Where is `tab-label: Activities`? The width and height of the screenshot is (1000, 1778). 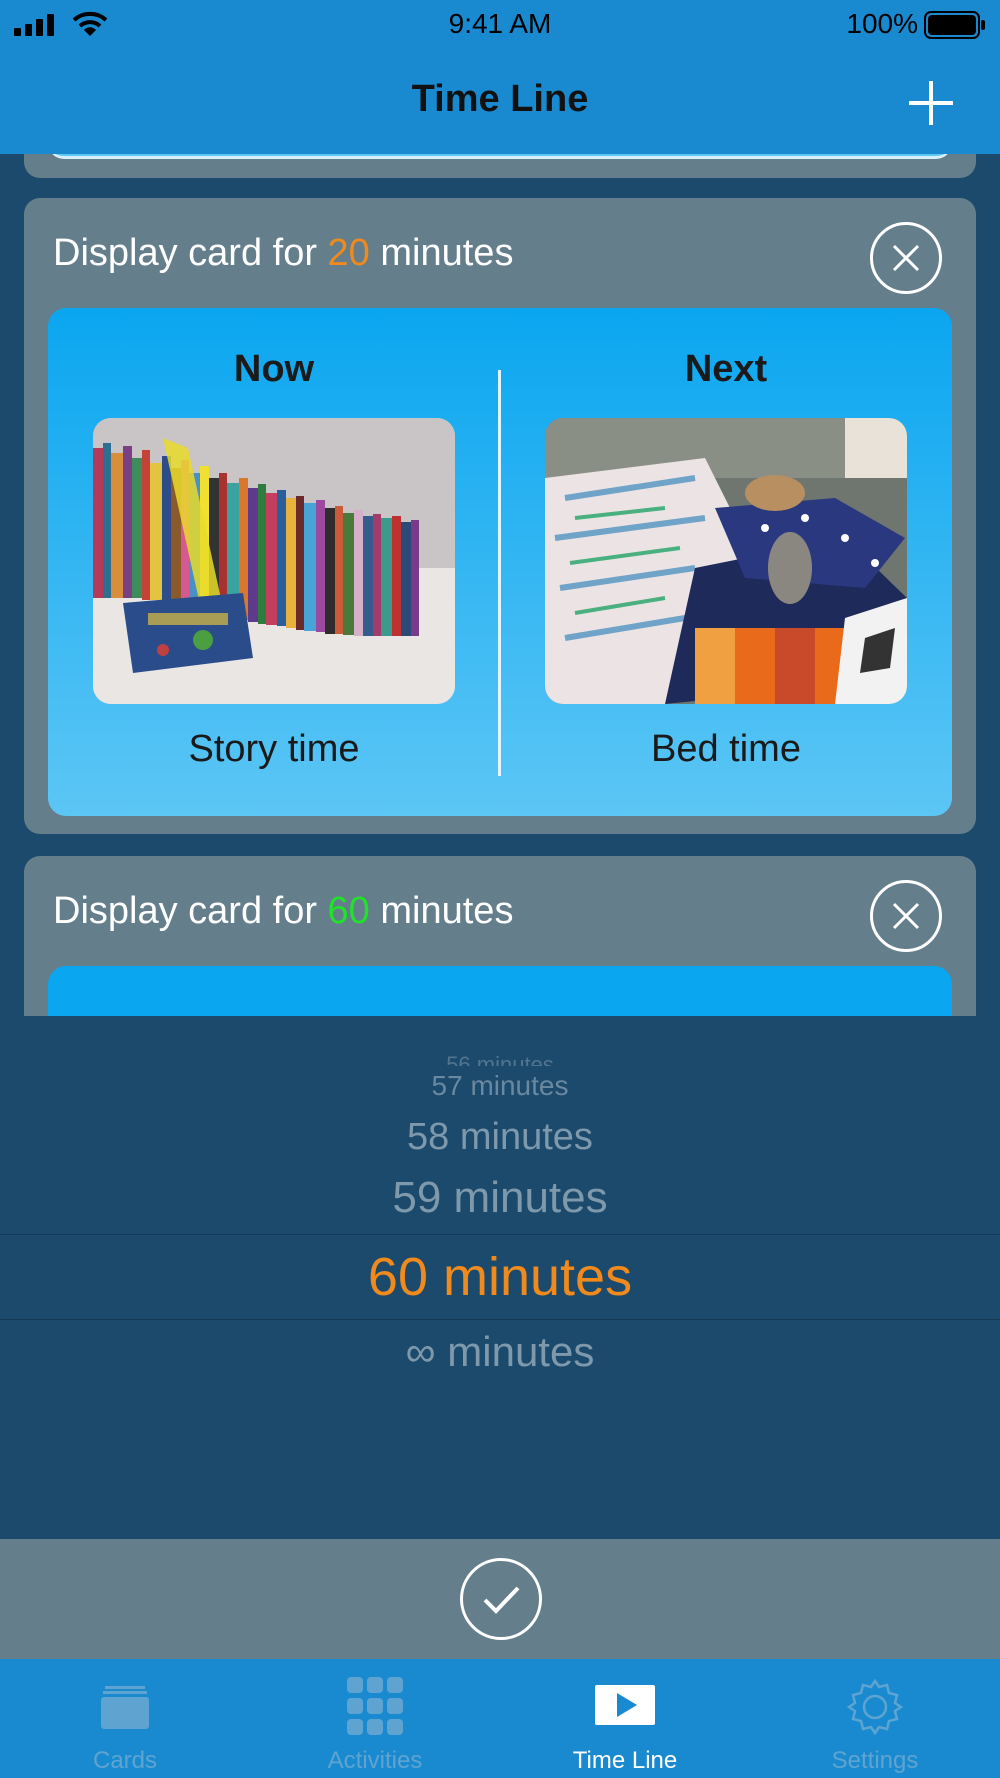
tab-label: Activities is located at coordinates (375, 1760).